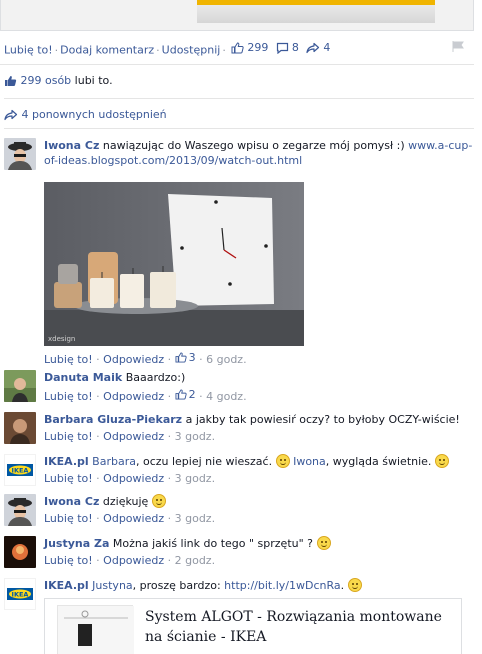 Image resolution: width=482 pixels, height=654 pixels. I want to click on comment-author: Barbara Gluza-Piekarz, so click(113, 419).